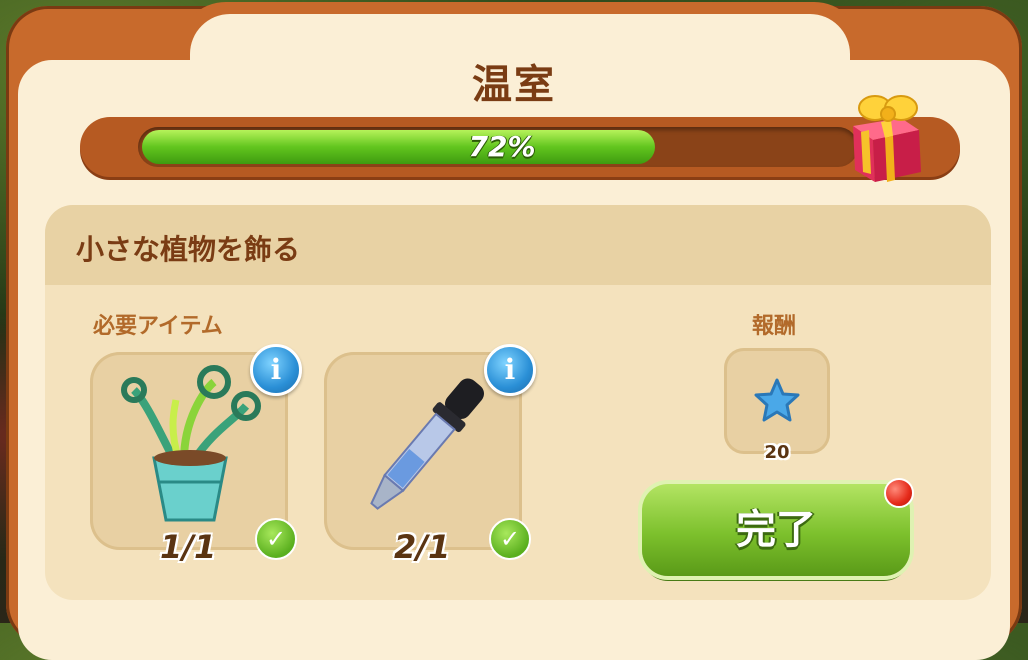 The width and height of the screenshot is (1028, 660). What do you see at coordinates (776, 530) in the screenshot?
I see `complete-button: 完了` at bounding box center [776, 530].